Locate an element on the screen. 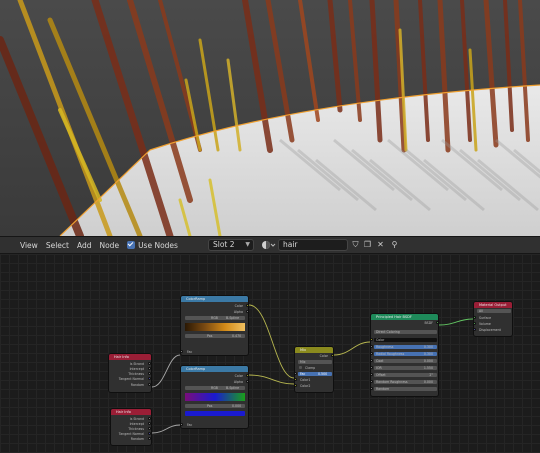 The image size is (540, 453). bsdf-row-label: IOR is located at coordinates (379, 368).